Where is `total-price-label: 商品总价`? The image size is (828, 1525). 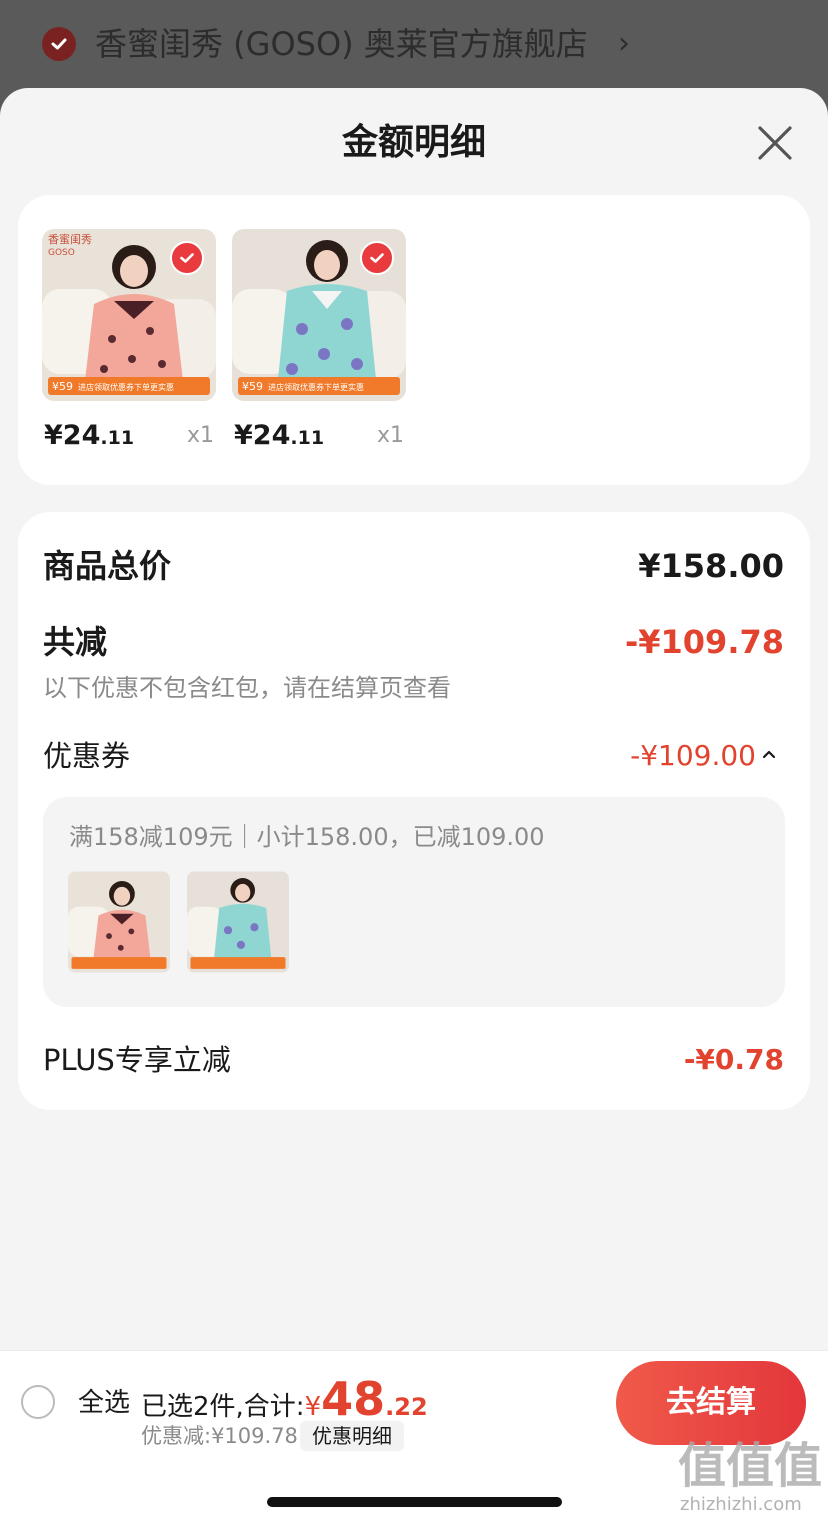
total-price-label: 商品总价 is located at coordinates (107, 566).